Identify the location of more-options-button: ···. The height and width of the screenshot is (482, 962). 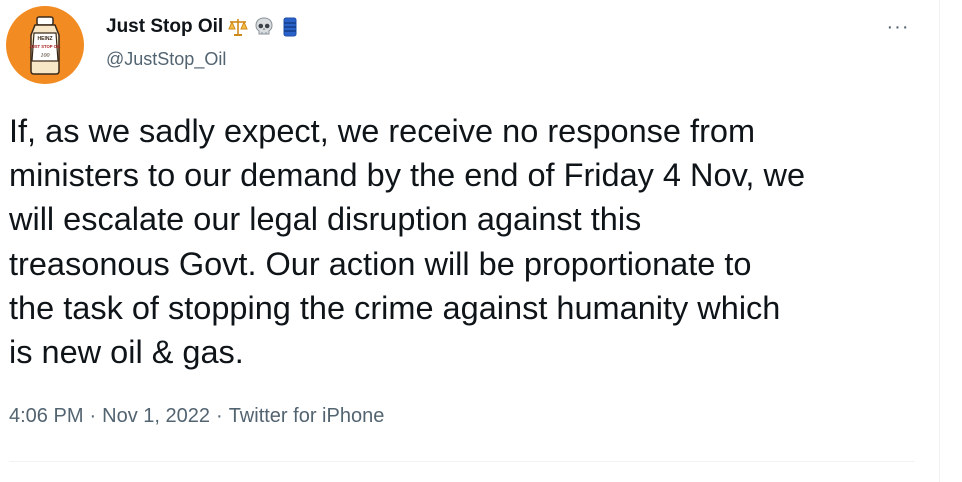
(898, 27).